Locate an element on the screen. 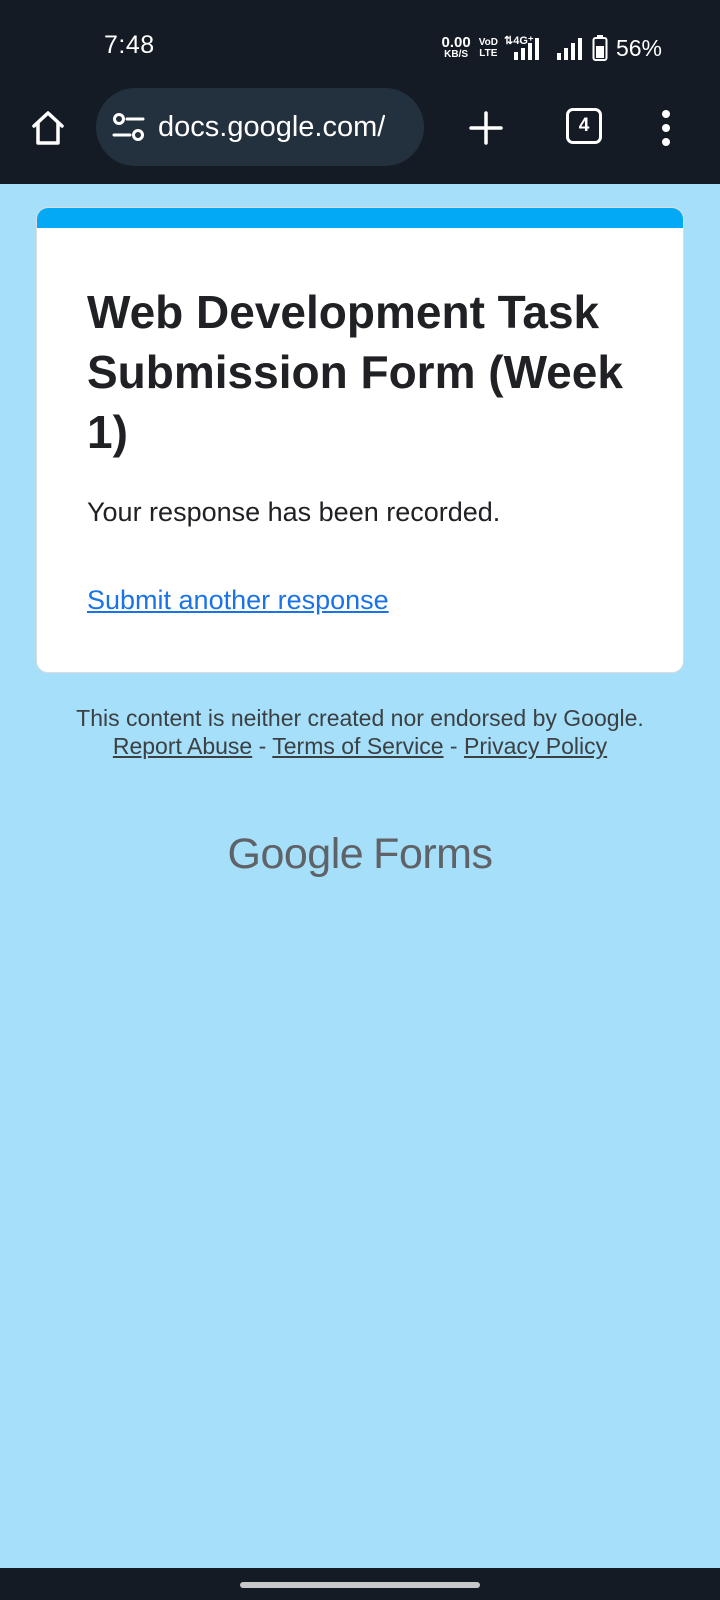 The height and width of the screenshot is (1600, 720). status-icons: 0.00 KB/S VoD LTE ⇅4G⁺ 56% is located at coordinates (551, 48).